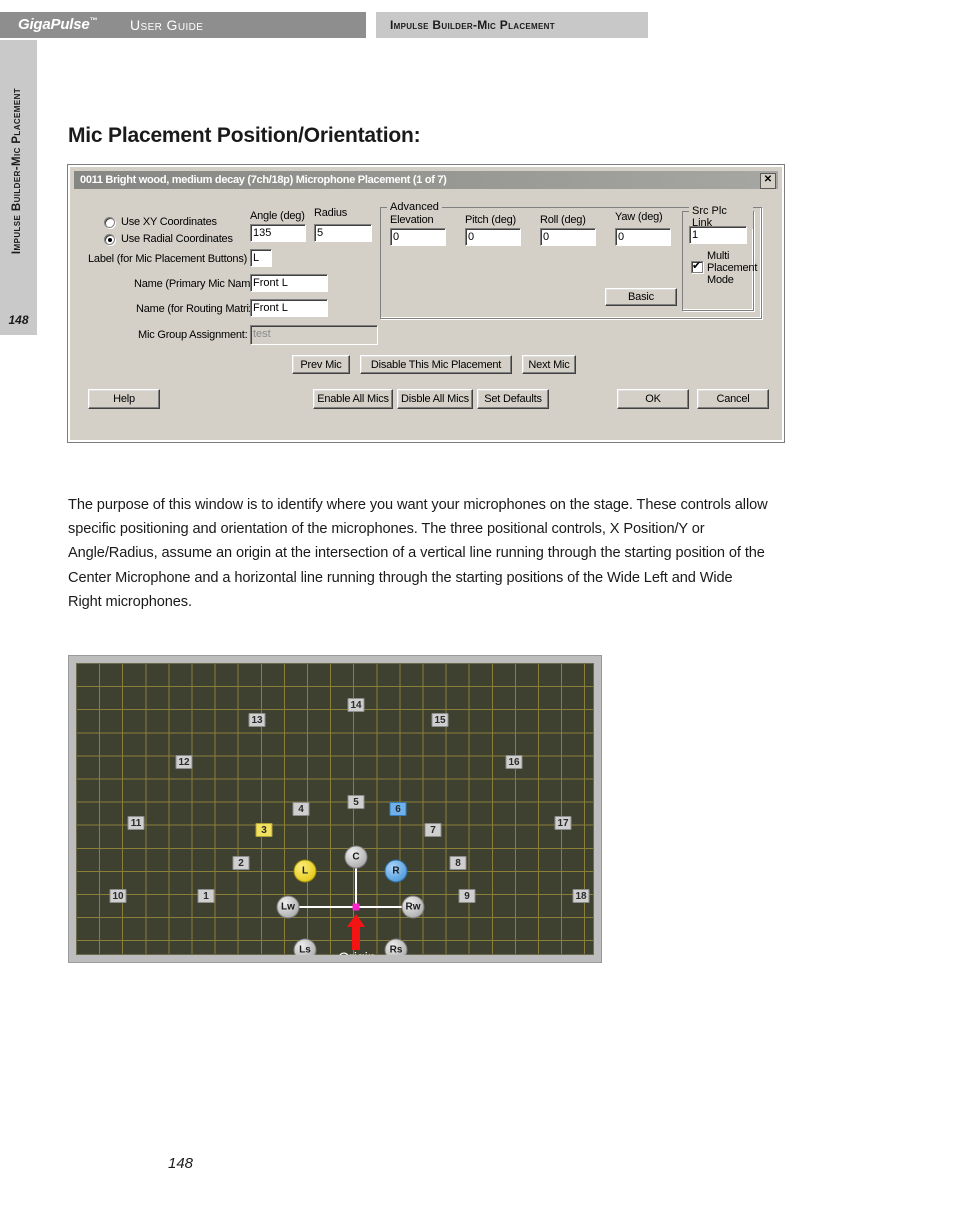 Image resolution: width=954 pixels, height=1227 pixels. What do you see at coordinates (436, 364) in the screenshot?
I see `disable-this-mic-placement-button: Disable This Mic Placement` at bounding box center [436, 364].